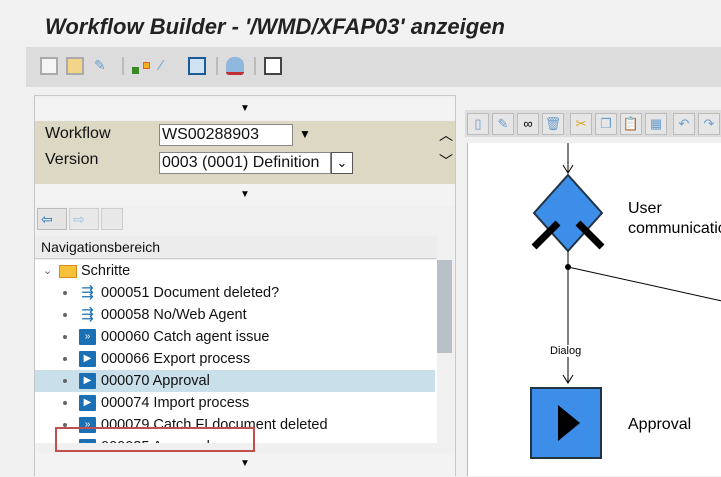 This screenshot has width=721, height=477. Describe the element at coordinates (684, 124) in the screenshot. I see `undo-icon: ↶` at that location.